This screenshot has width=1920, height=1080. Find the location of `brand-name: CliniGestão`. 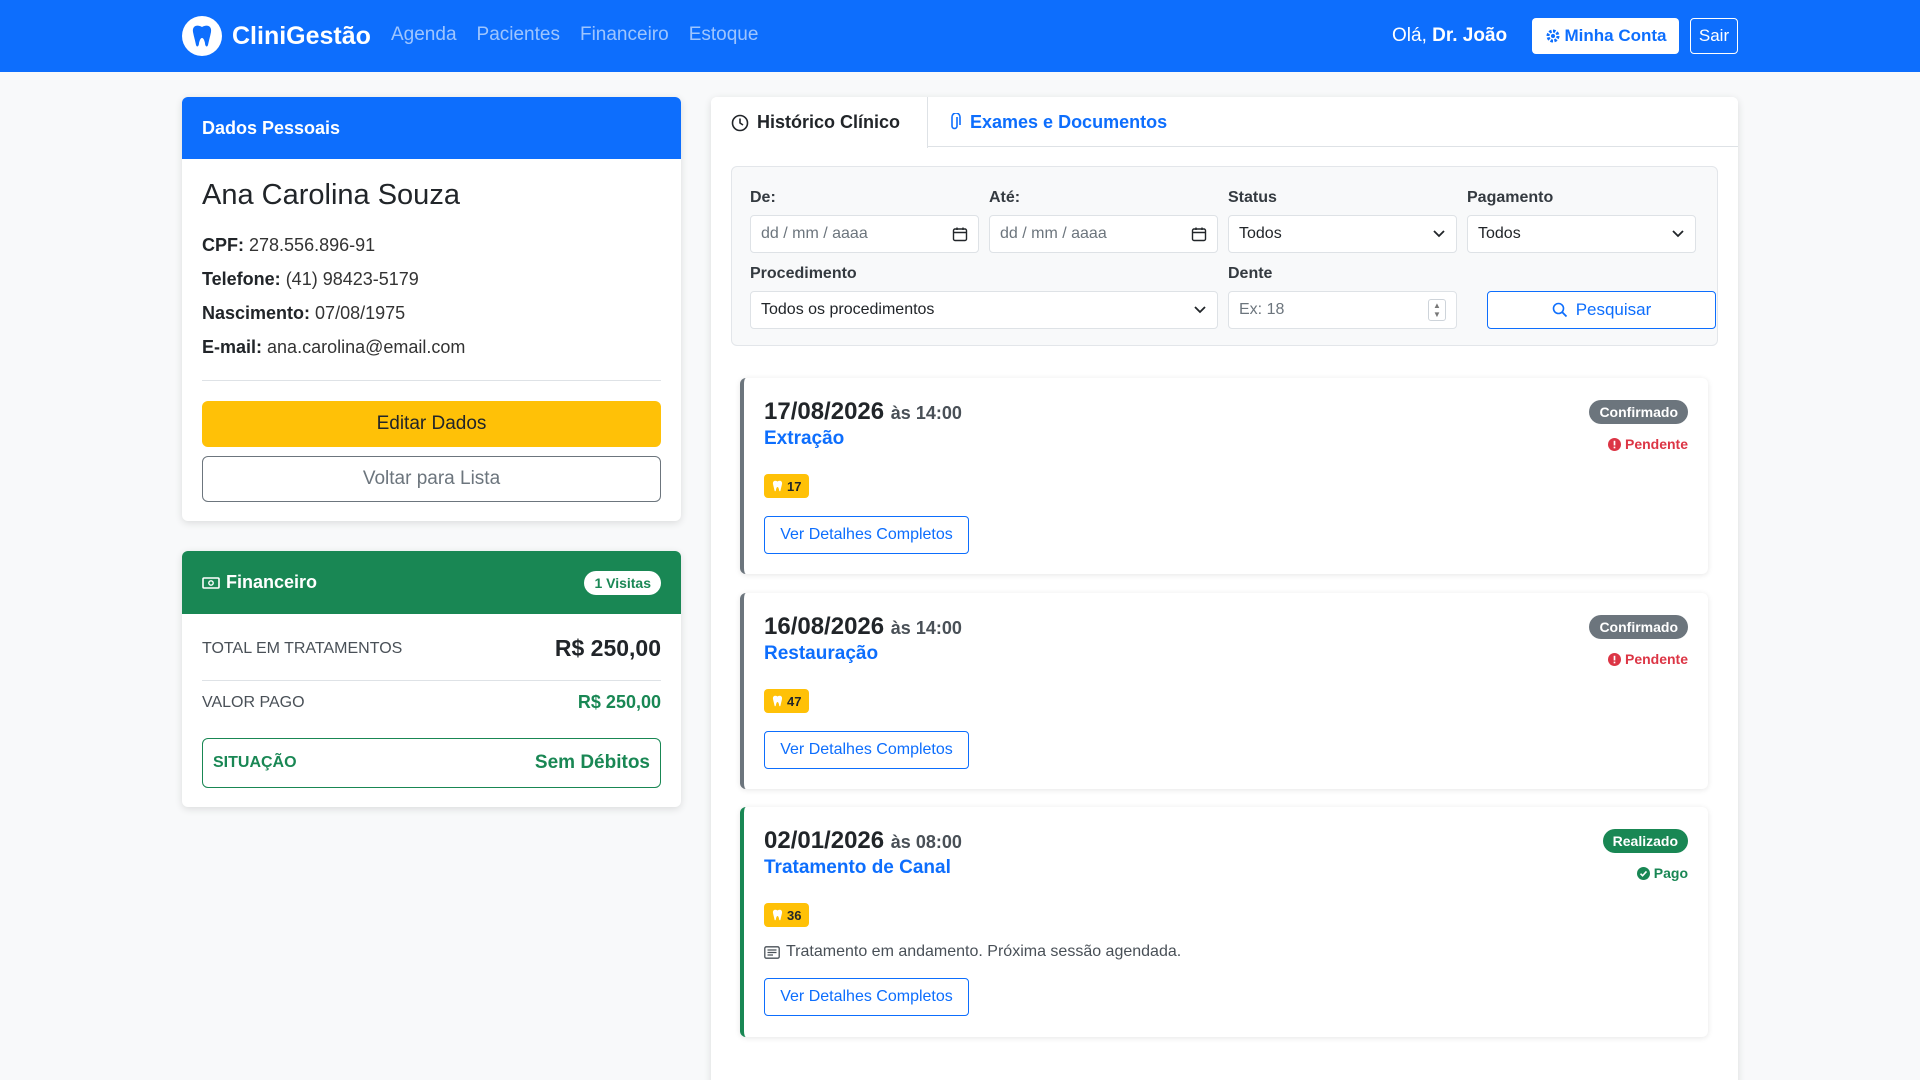

brand-name: CliniGestão is located at coordinates (301, 35).